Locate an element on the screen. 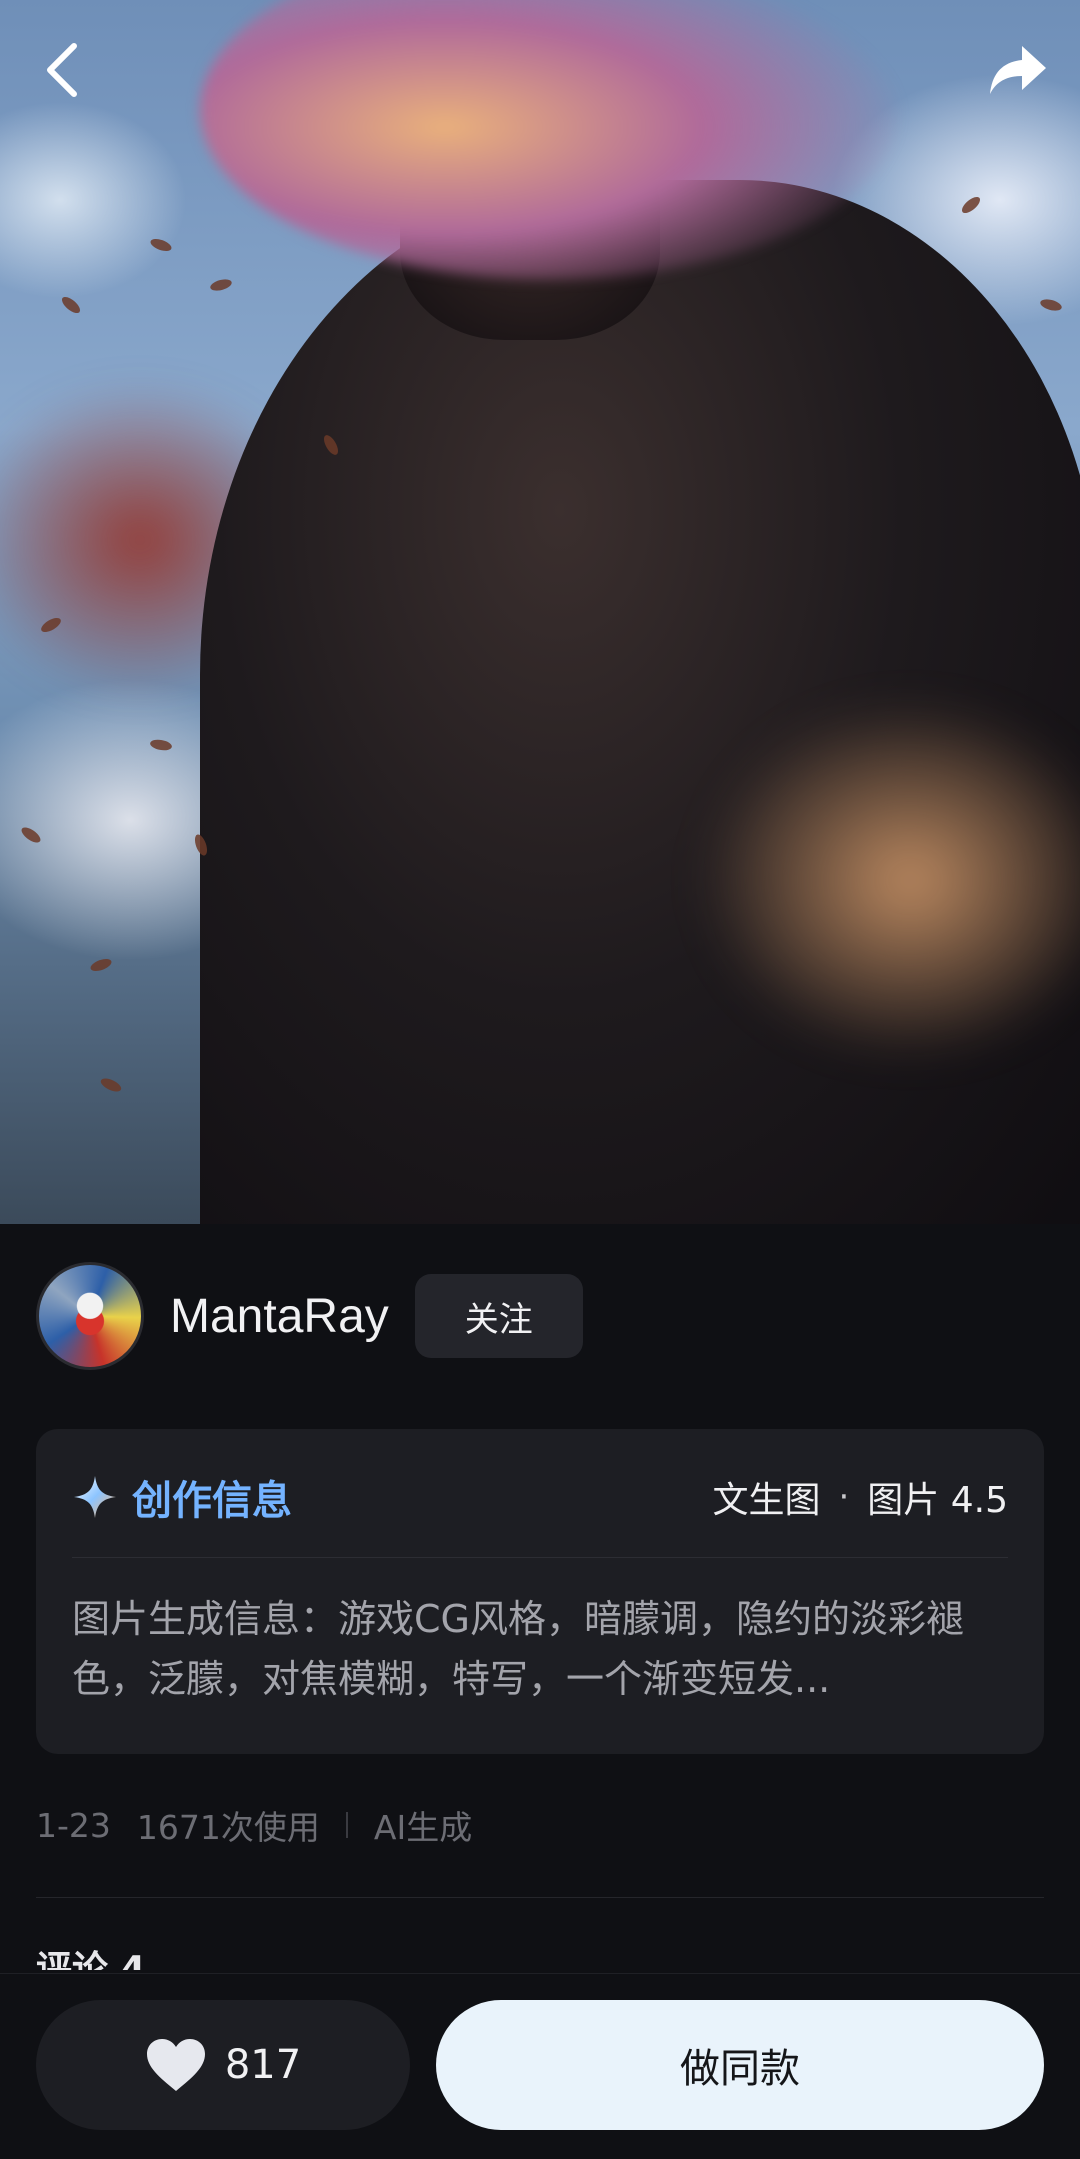 This screenshot has height=2159, width=1080. share-button is located at coordinates (1018, 70).